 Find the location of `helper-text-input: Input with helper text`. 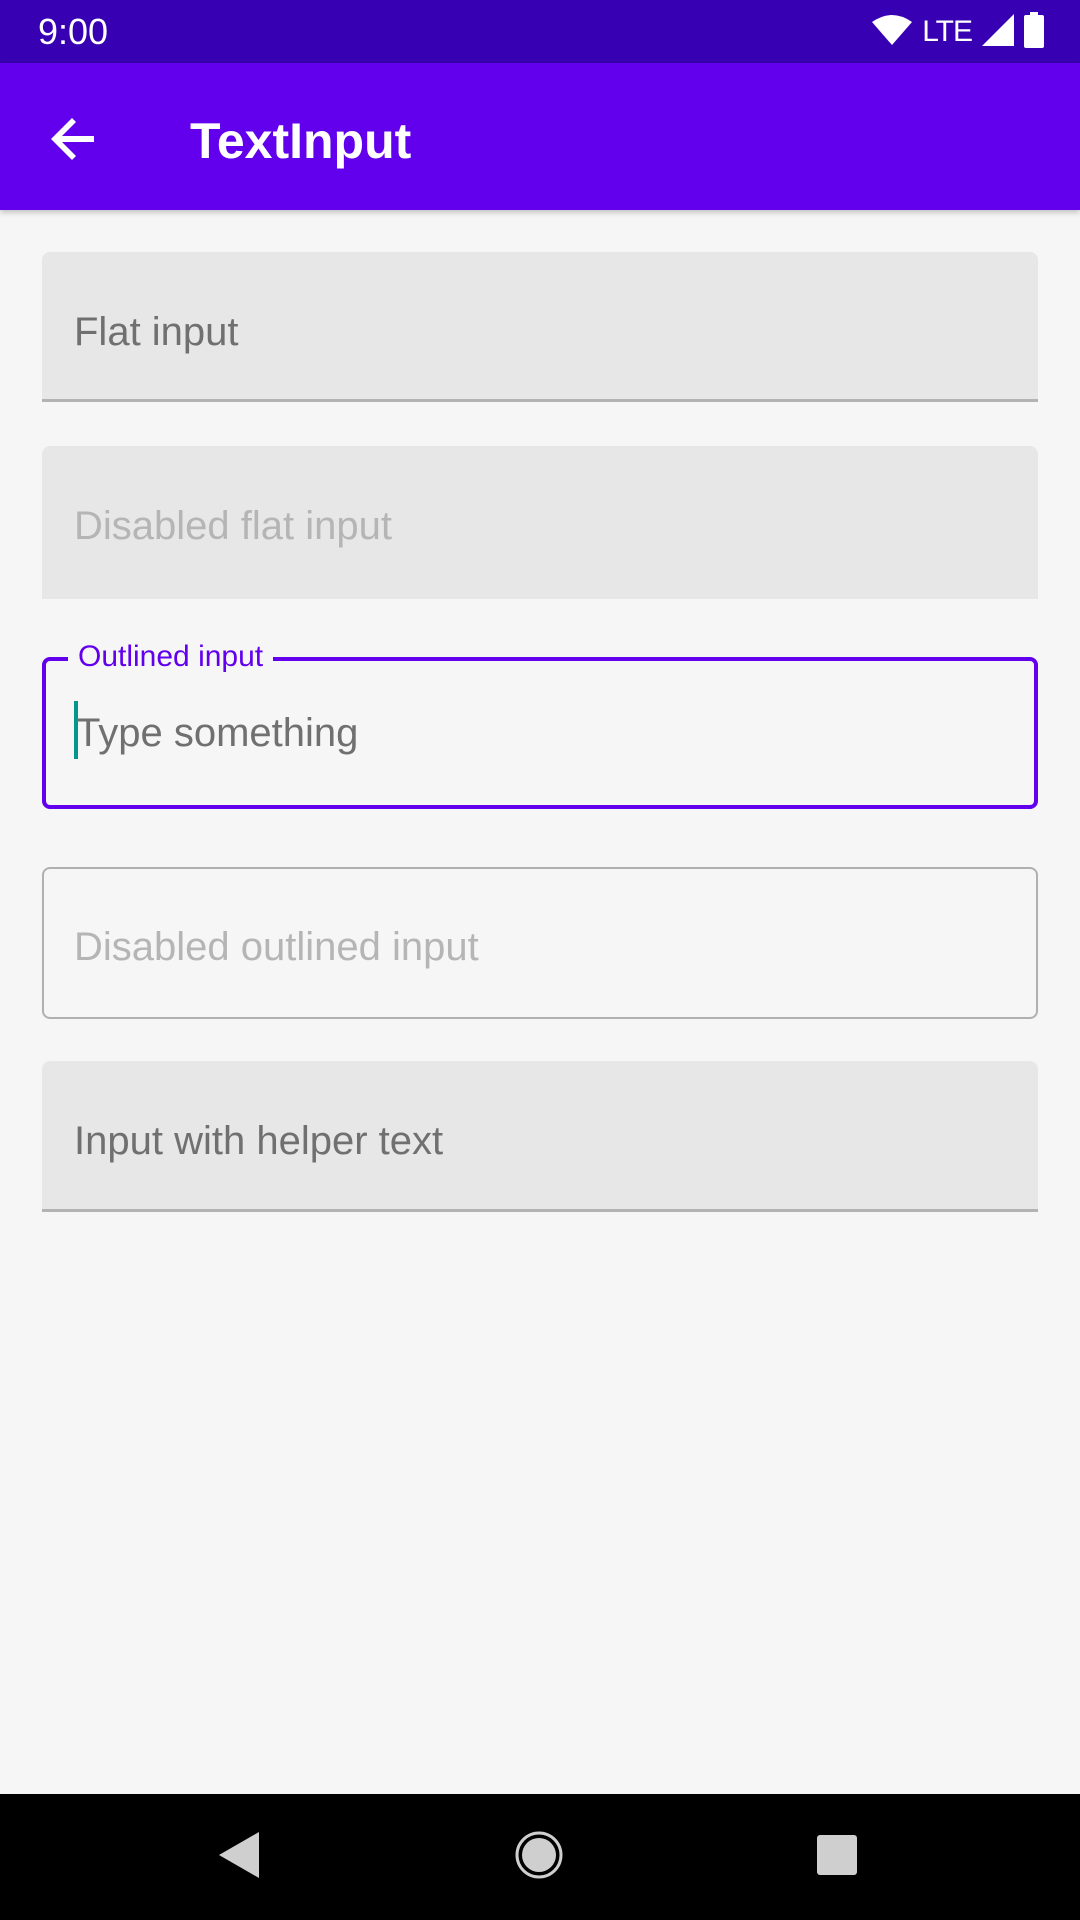

helper-text-input: Input with helper text is located at coordinates (540, 1136).